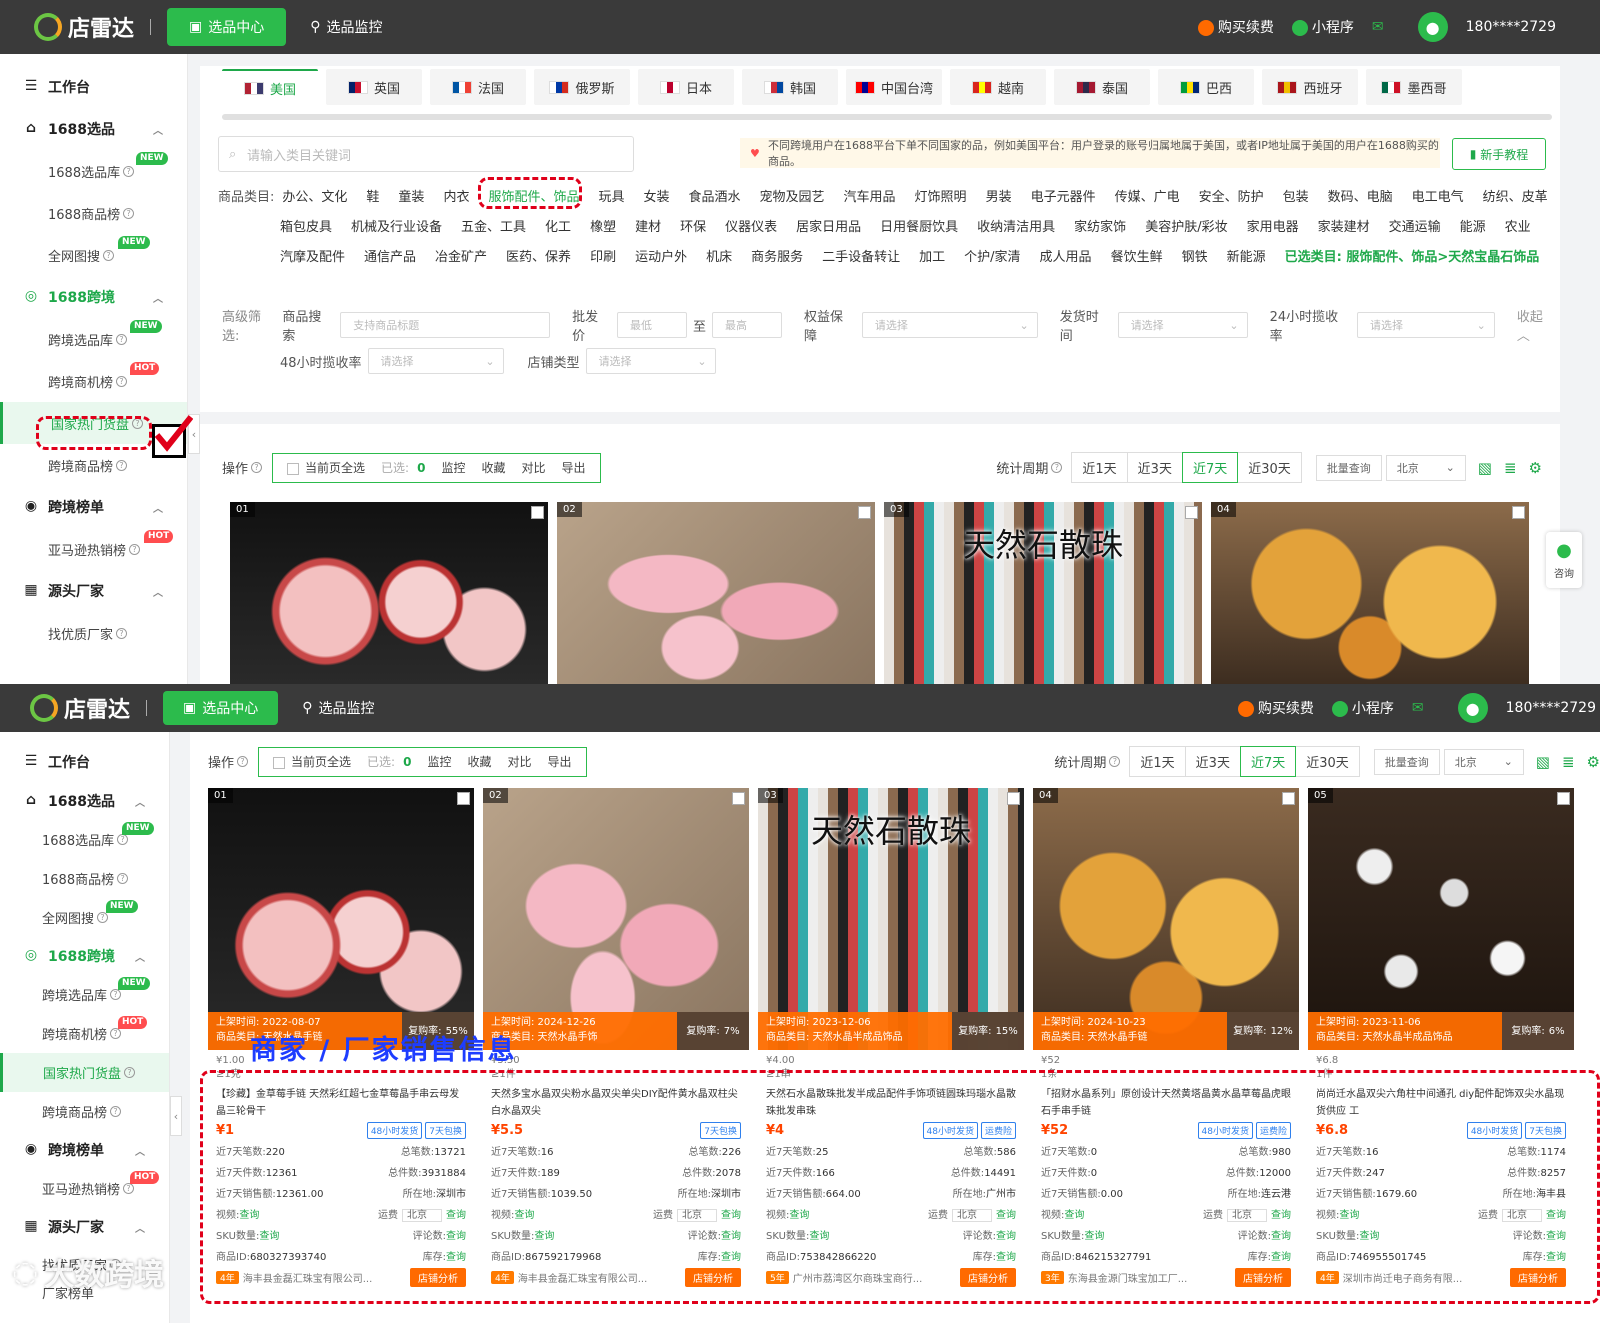 The height and width of the screenshot is (1323, 1600). Describe the element at coordinates (1510, 468) in the screenshot. I see `list-view-icon: ≣` at that location.